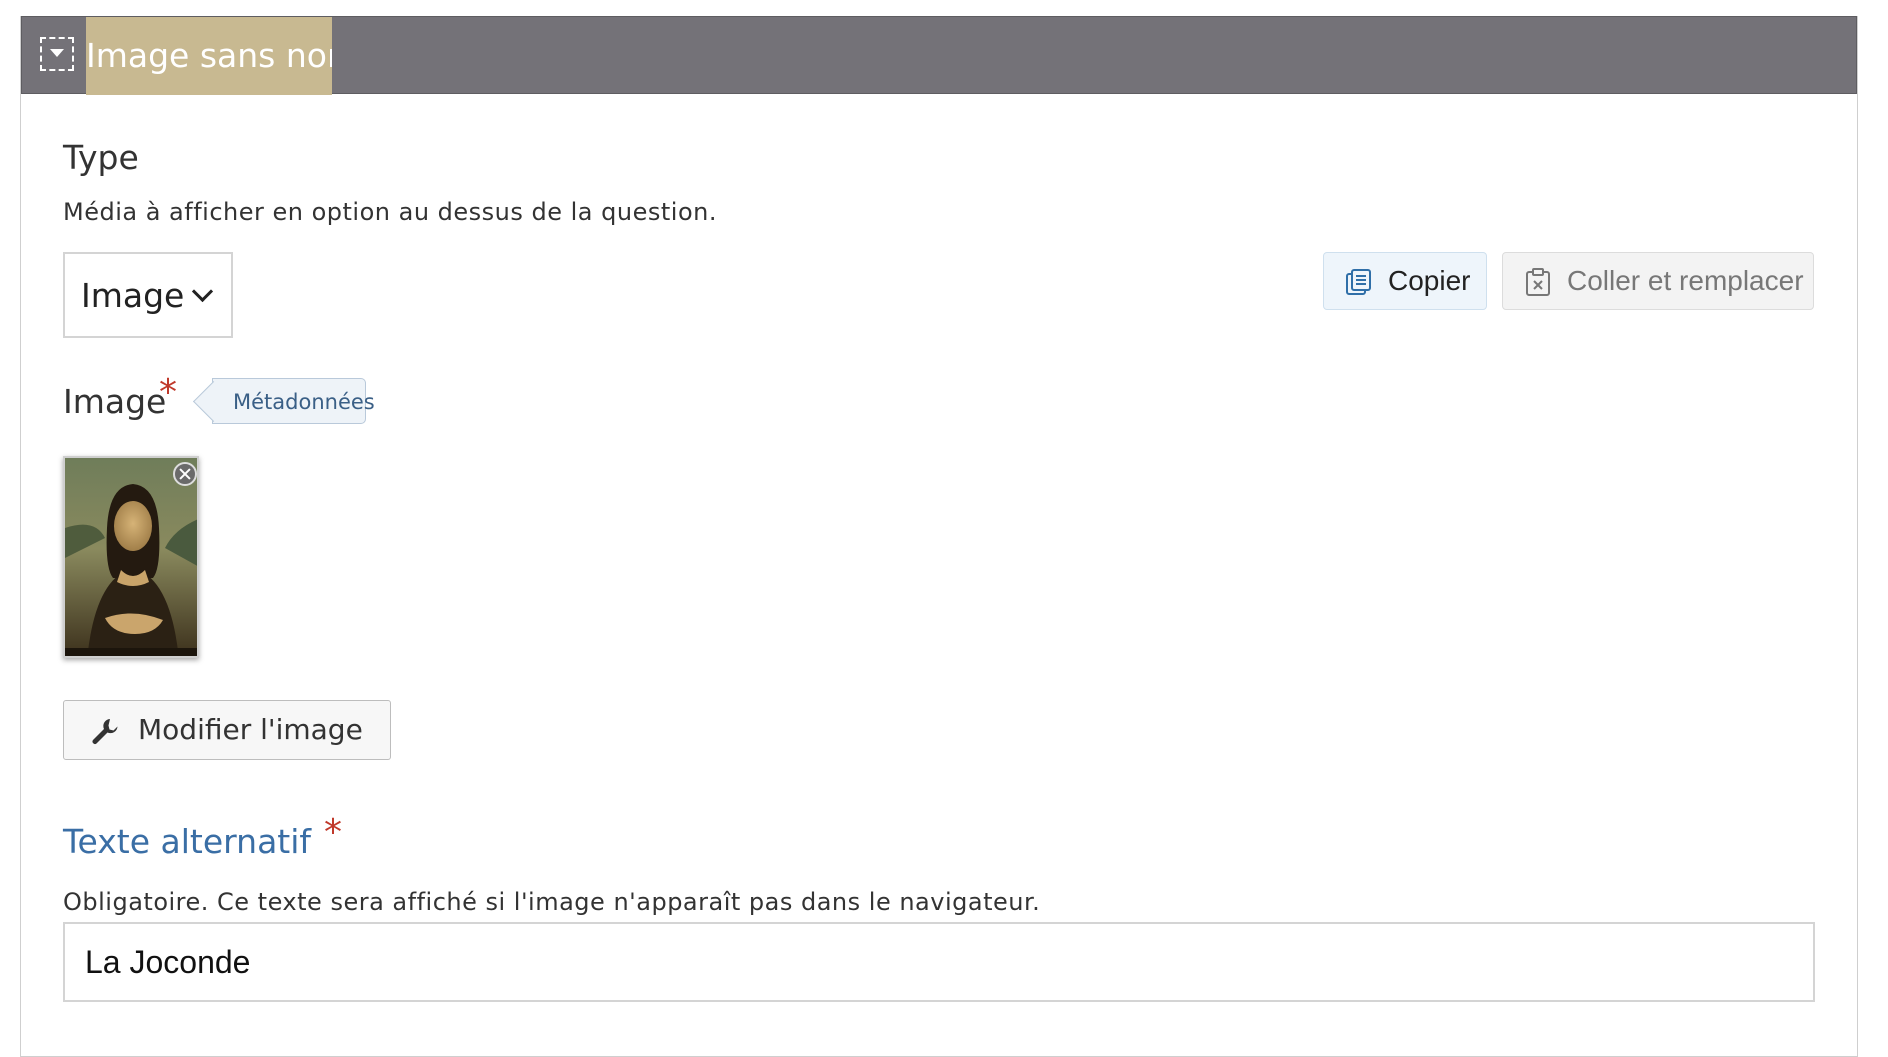 The width and height of the screenshot is (1888, 1057). What do you see at coordinates (939, 962) in the screenshot?
I see `alt-text-input` at bounding box center [939, 962].